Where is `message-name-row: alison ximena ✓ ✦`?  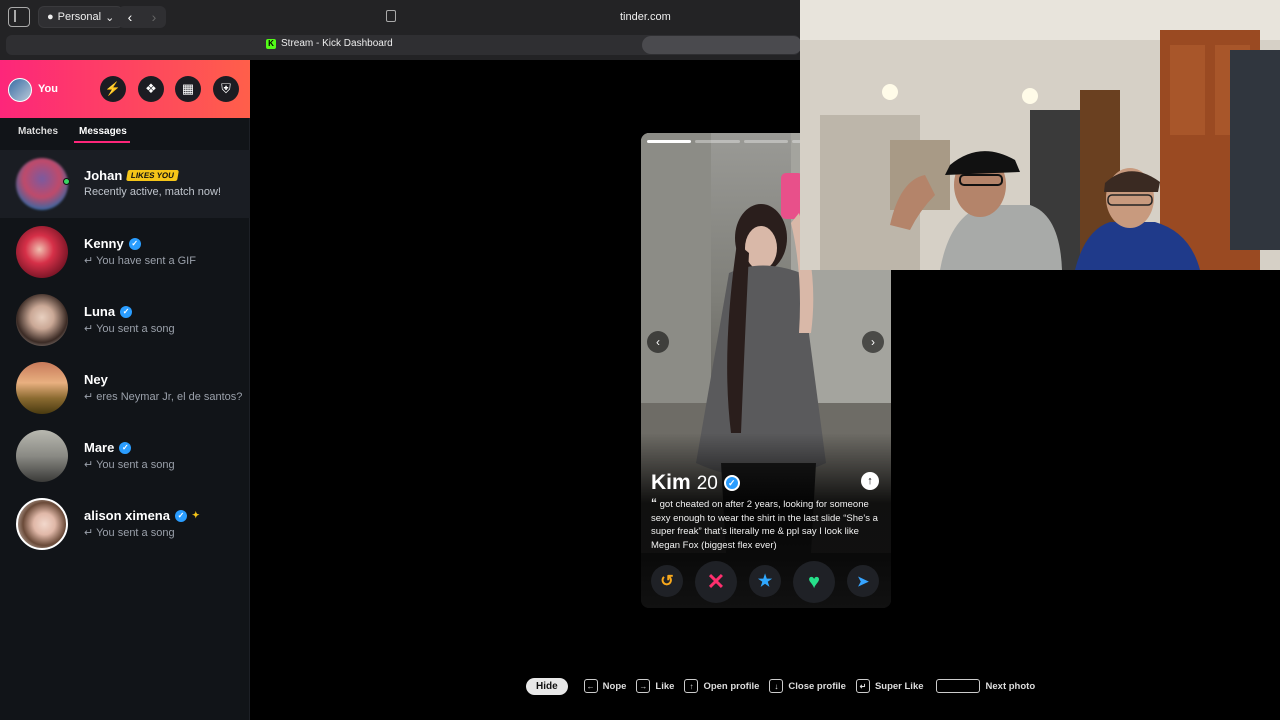
message-name-row: alison ximena ✓ ✦ is located at coordinates (142, 515).